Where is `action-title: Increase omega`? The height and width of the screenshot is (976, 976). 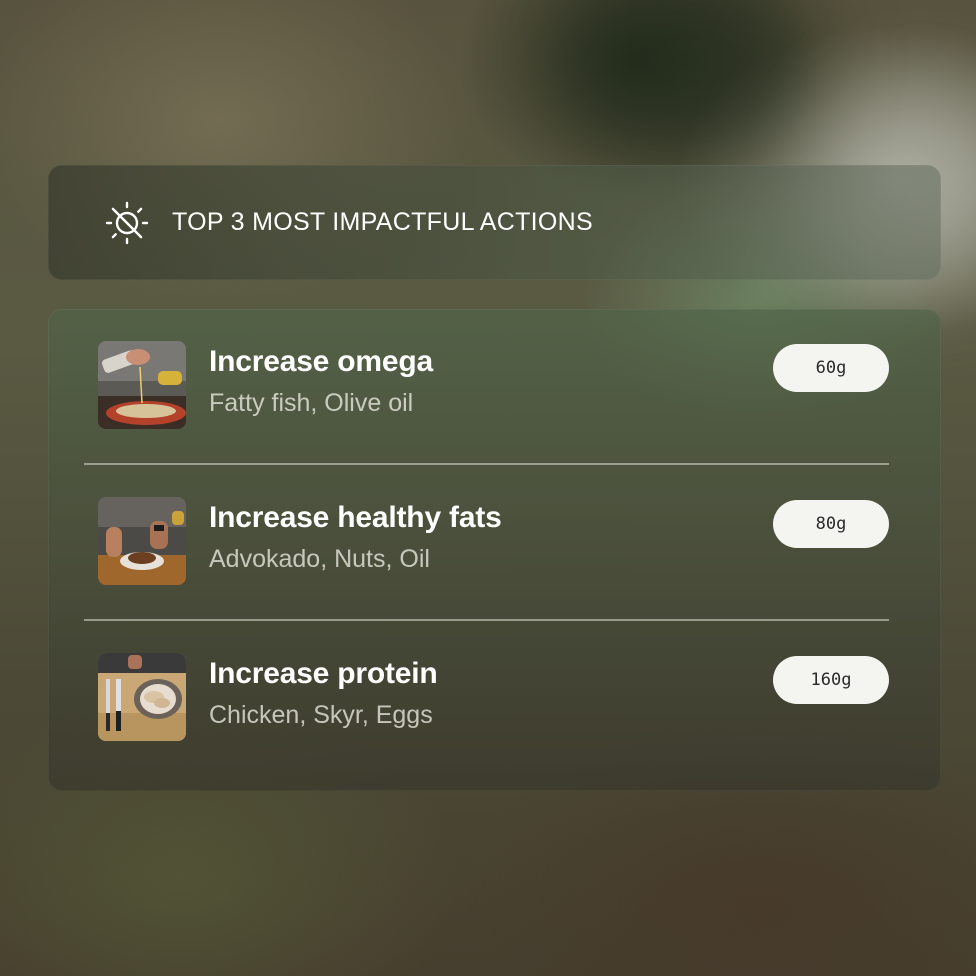
action-title: Increase omega is located at coordinates (321, 361).